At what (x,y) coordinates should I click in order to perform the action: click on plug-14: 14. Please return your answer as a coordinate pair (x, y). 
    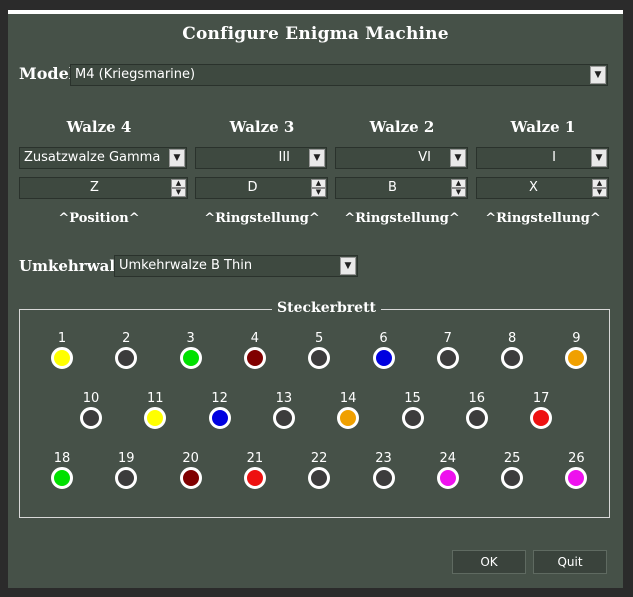
    Looking at the image, I should click on (348, 410).